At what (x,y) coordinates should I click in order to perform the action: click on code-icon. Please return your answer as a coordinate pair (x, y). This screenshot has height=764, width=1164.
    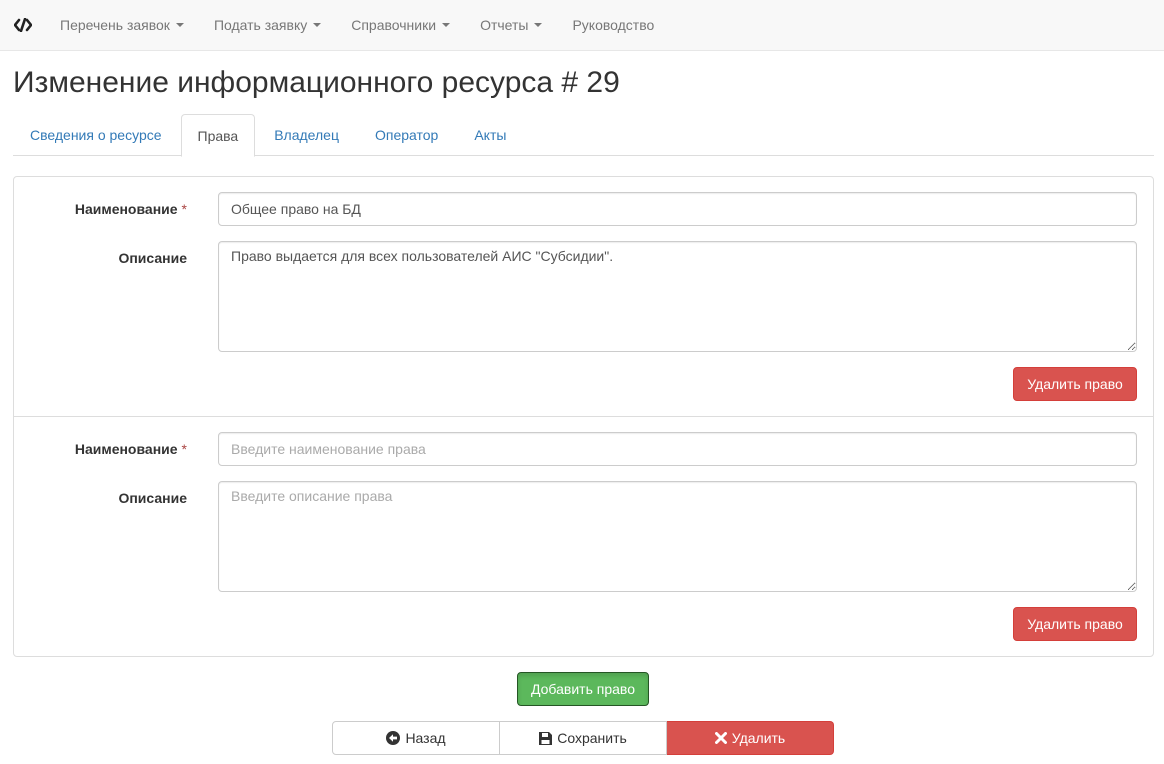
    Looking at the image, I should click on (22, 25).